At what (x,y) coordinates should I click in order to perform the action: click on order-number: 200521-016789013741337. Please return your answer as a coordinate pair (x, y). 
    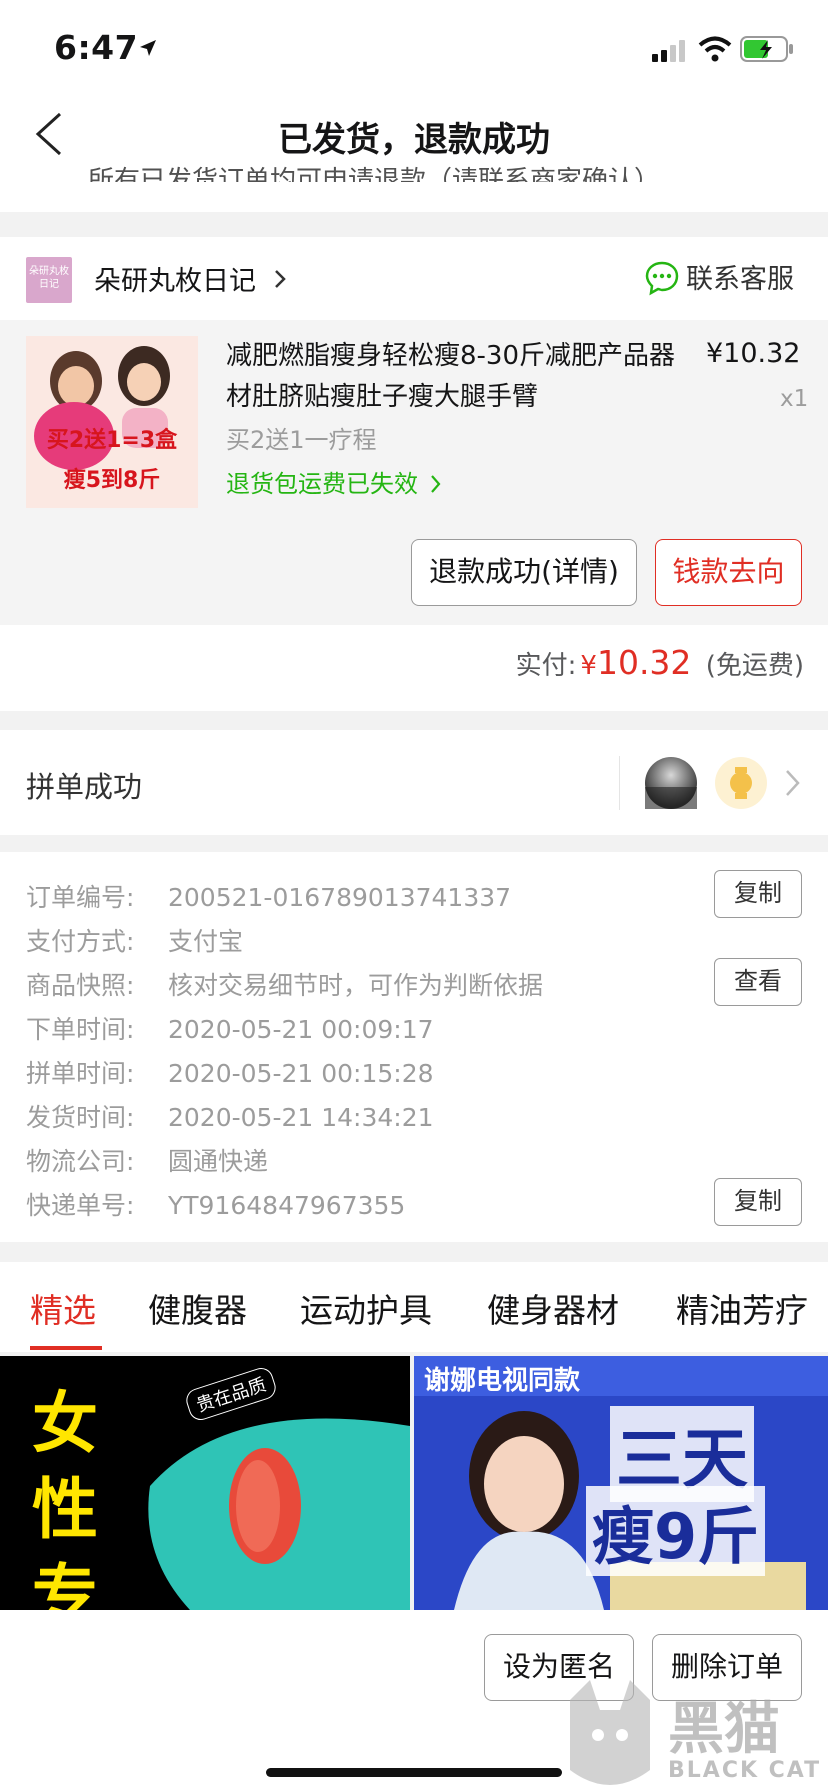
    Looking at the image, I should click on (340, 897).